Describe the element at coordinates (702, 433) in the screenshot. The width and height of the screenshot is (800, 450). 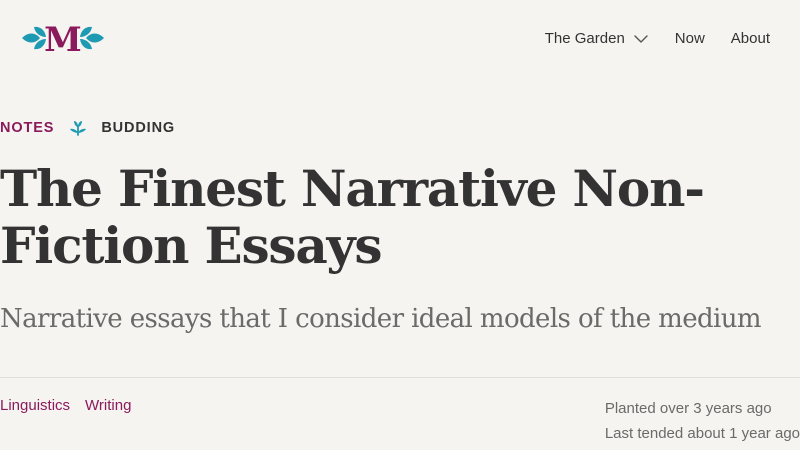
I see `tended-date: Last tended about 1 year ago` at that location.